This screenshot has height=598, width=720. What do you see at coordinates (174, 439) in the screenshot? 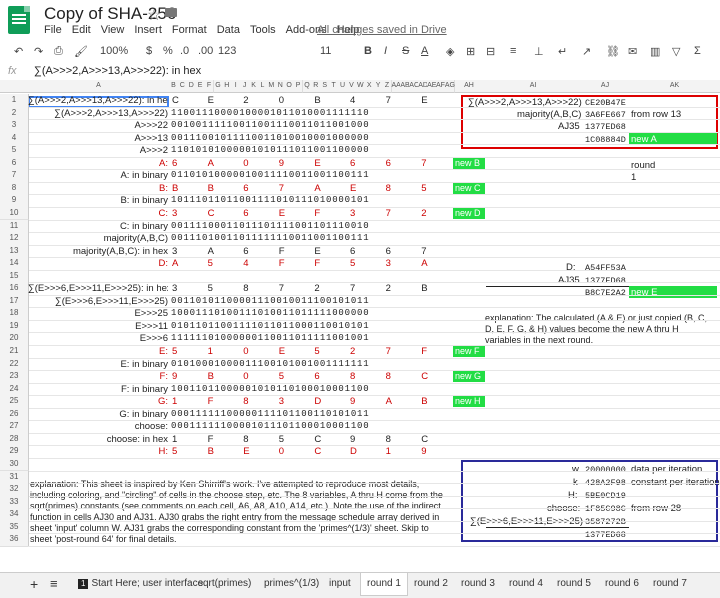
I see `hex-digit: 1` at bounding box center [174, 439].